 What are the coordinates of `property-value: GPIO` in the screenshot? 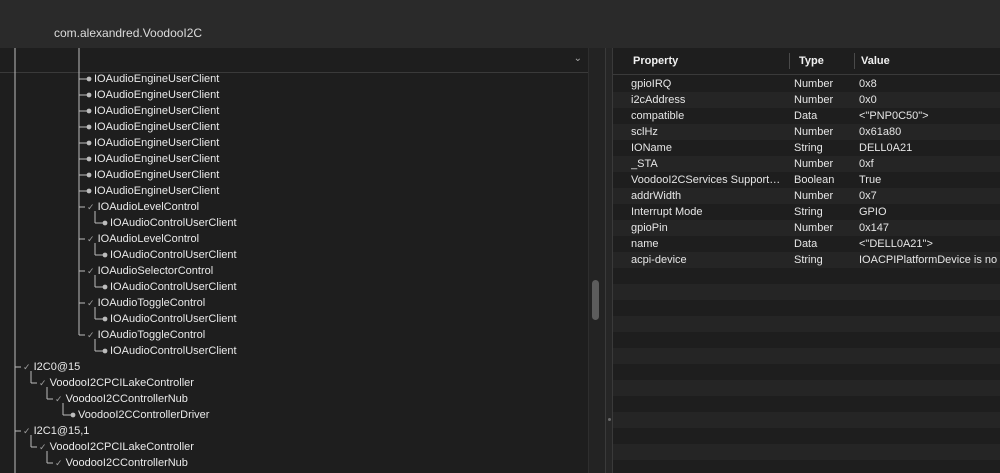 It's located at (873, 212).